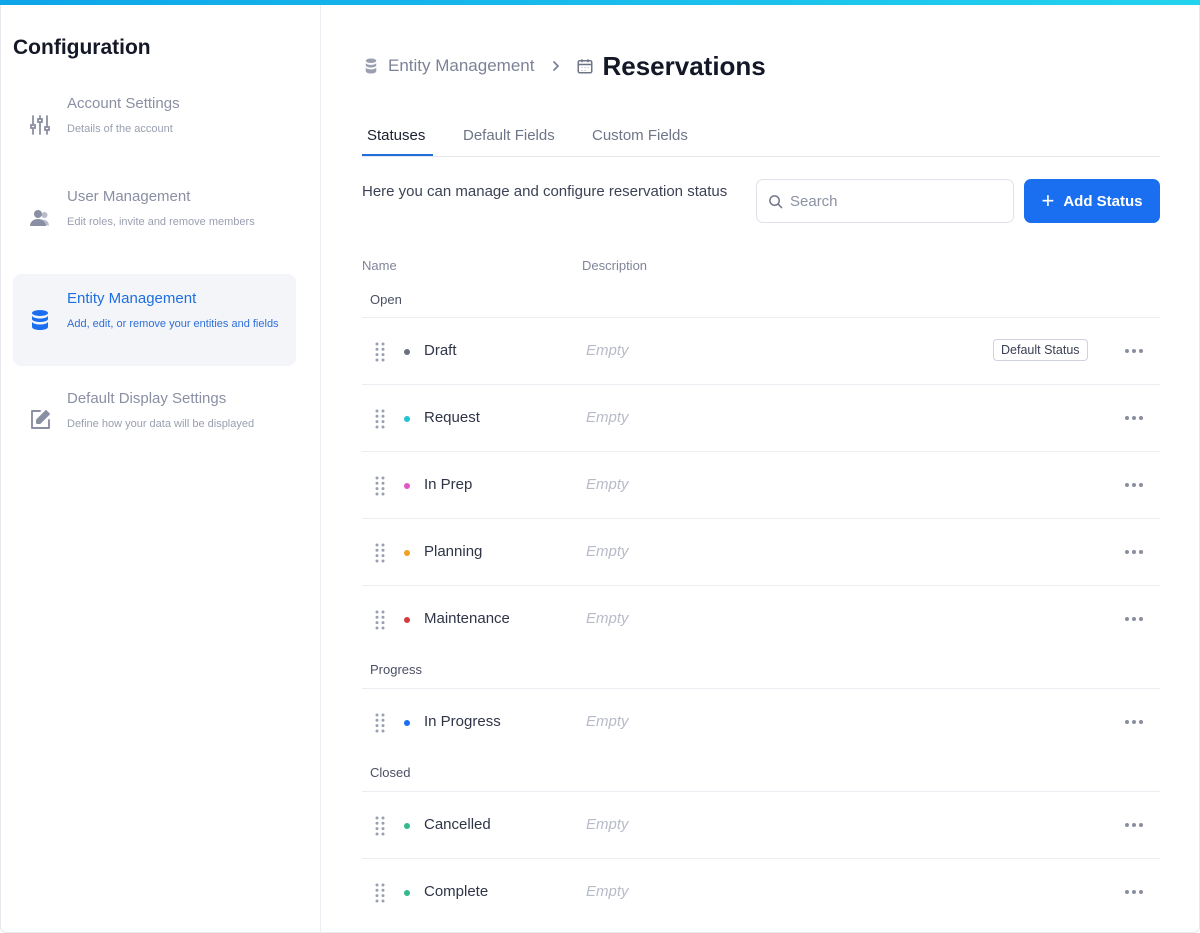 Image resolution: width=1200 pixels, height=933 pixels. I want to click on breadcrumb: Entity Management Reservations, so click(564, 66).